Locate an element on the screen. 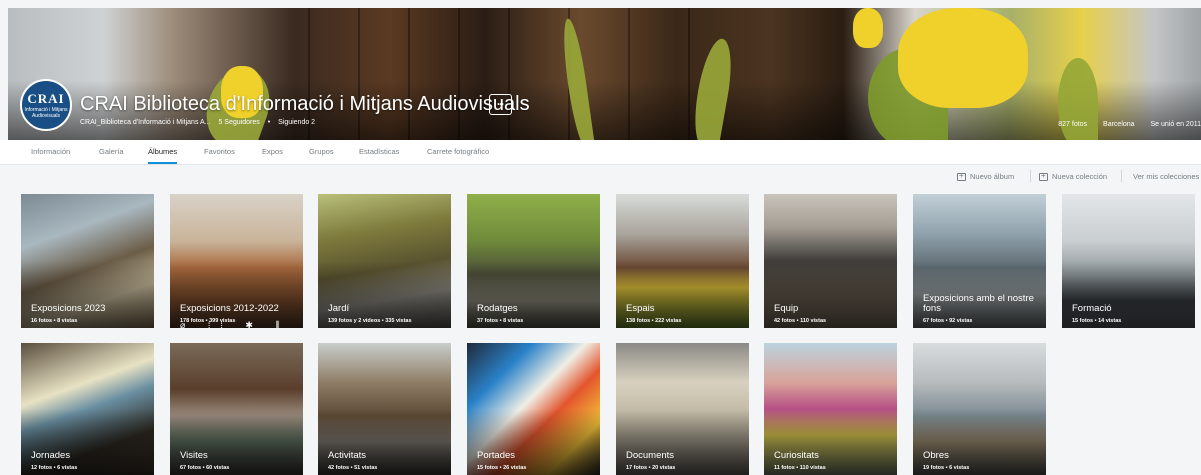 This screenshot has height=475, width=1201. tab-expos: Expos is located at coordinates (272, 151).